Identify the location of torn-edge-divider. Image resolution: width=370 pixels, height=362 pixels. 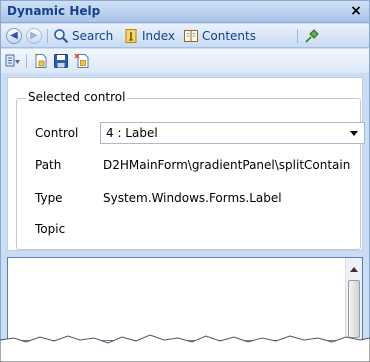
(185, 348).